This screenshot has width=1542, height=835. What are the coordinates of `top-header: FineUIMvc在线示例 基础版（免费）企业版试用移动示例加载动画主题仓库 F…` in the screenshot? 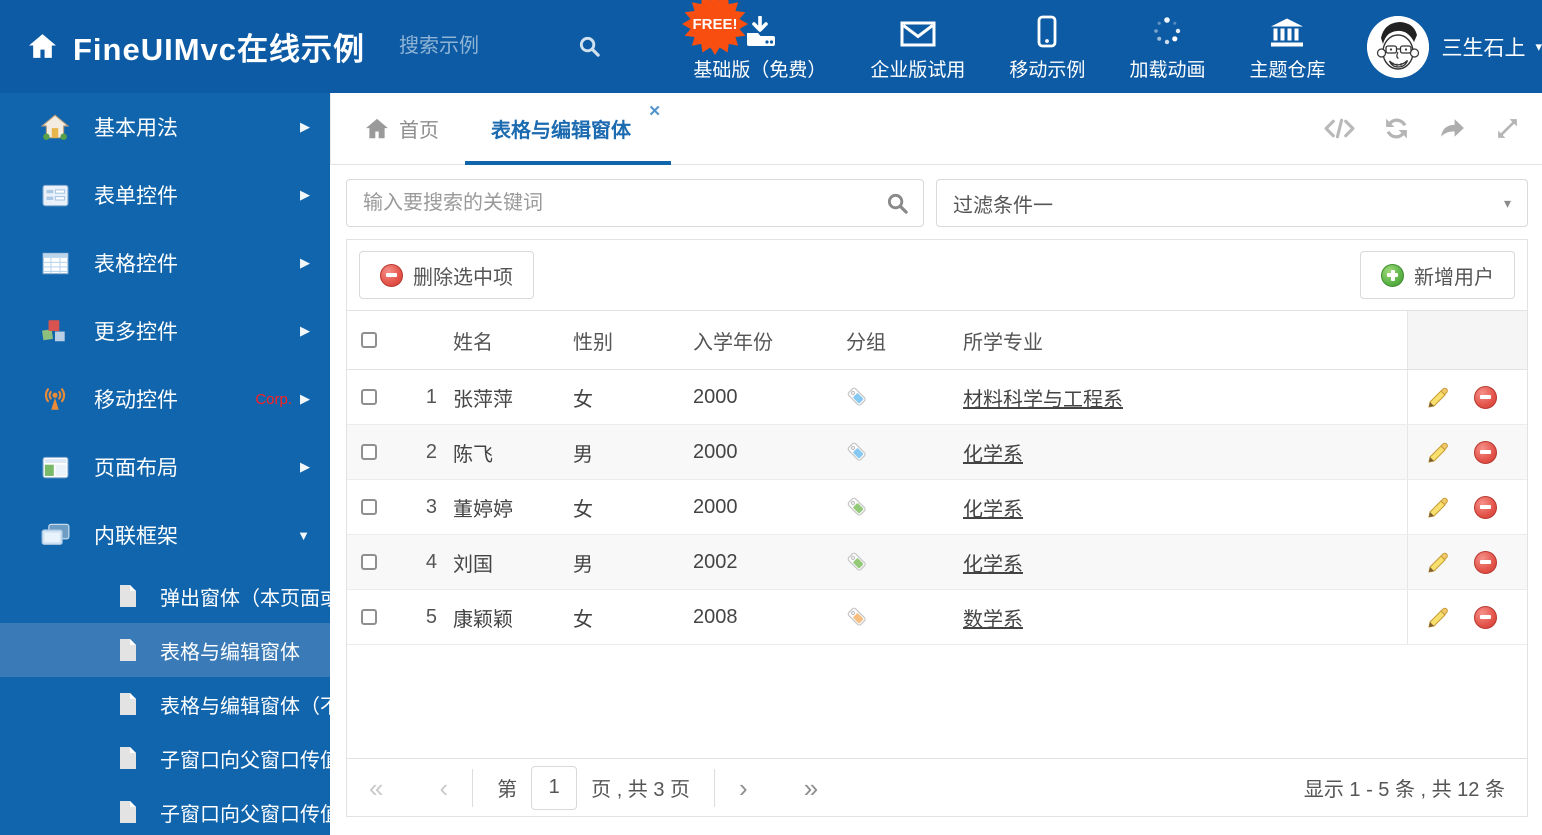 It's located at (771, 46).